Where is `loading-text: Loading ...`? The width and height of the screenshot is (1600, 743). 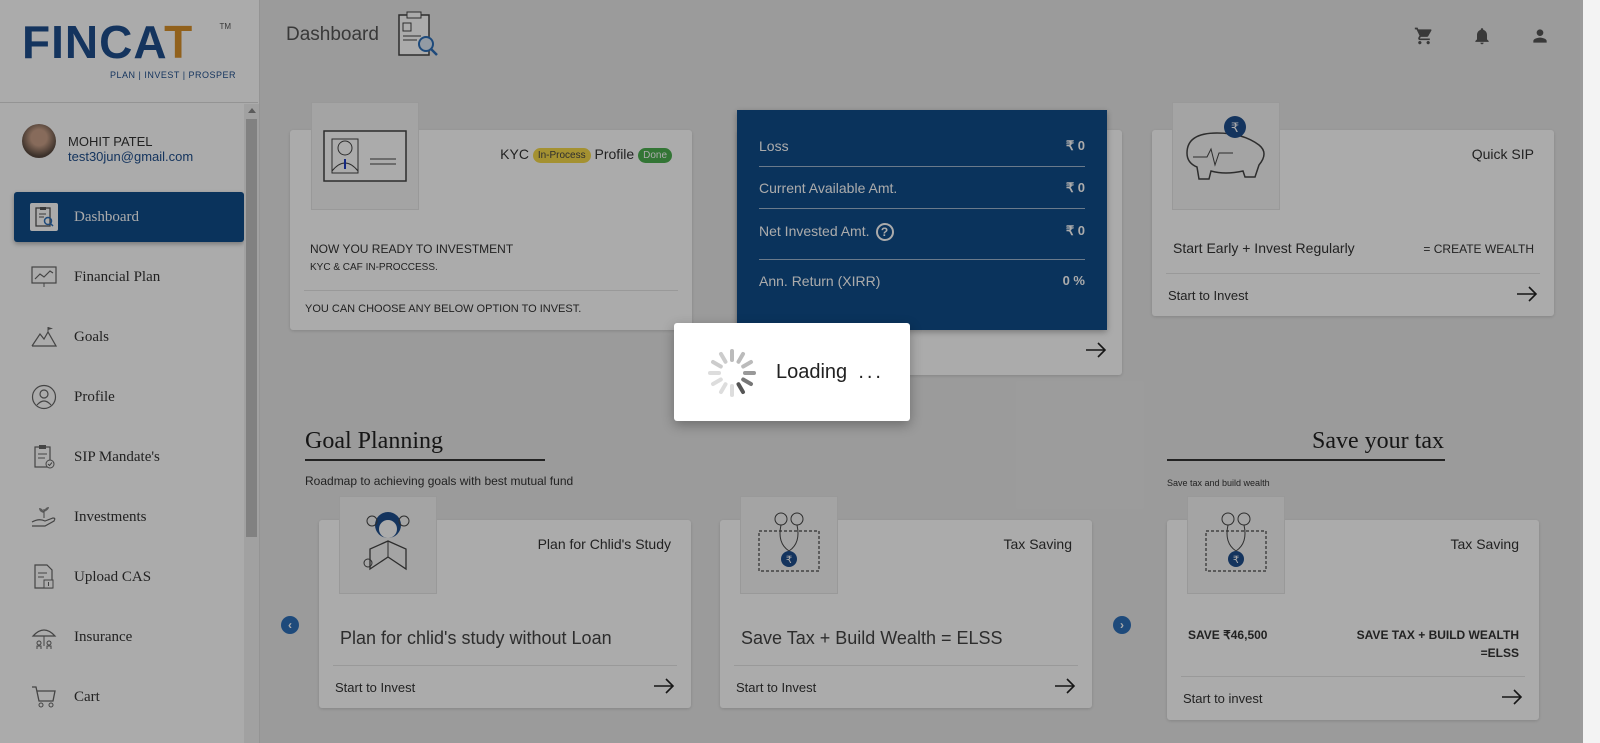
loading-text: Loading ... is located at coordinates (830, 372).